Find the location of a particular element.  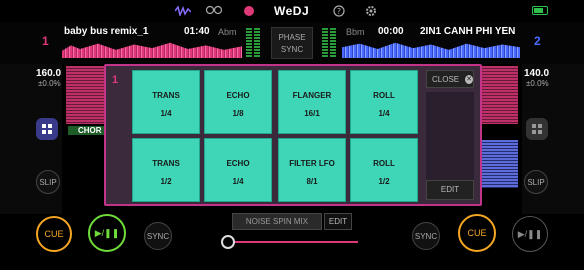

deck-left-play-button: ▶/❚❚ is located at coordinates (107, 233).